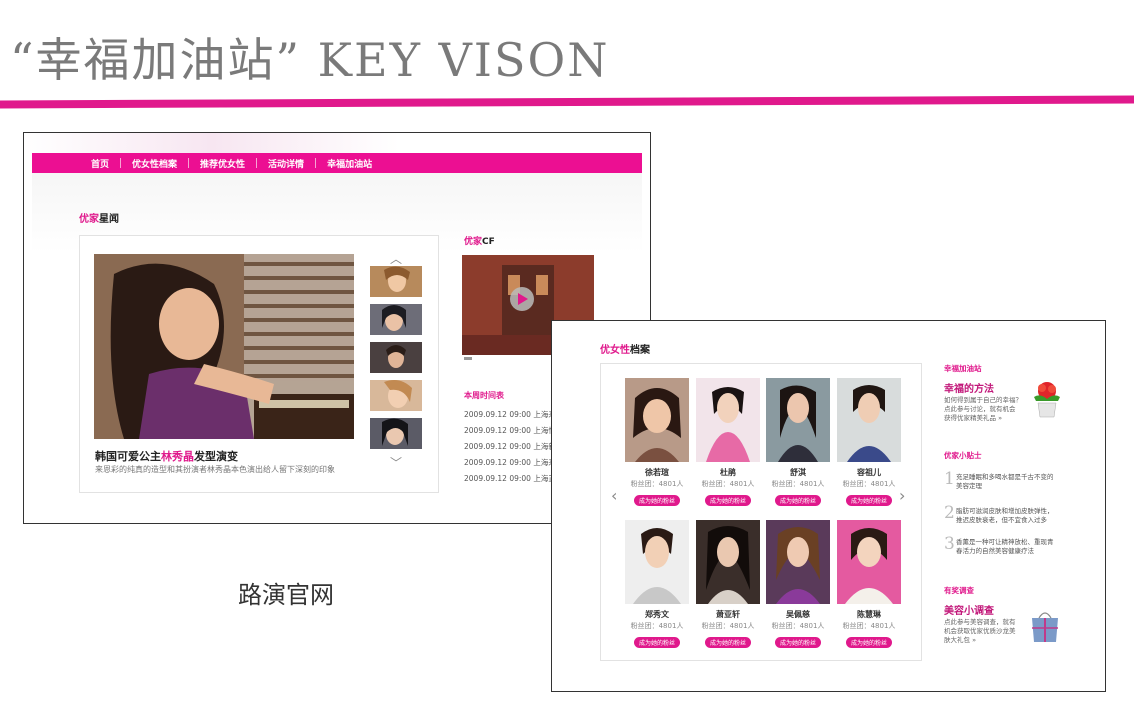 The height and width of the screenshot is (718, 1134). I want to click on tip-text-line: 美容定理, so click(969, 486).